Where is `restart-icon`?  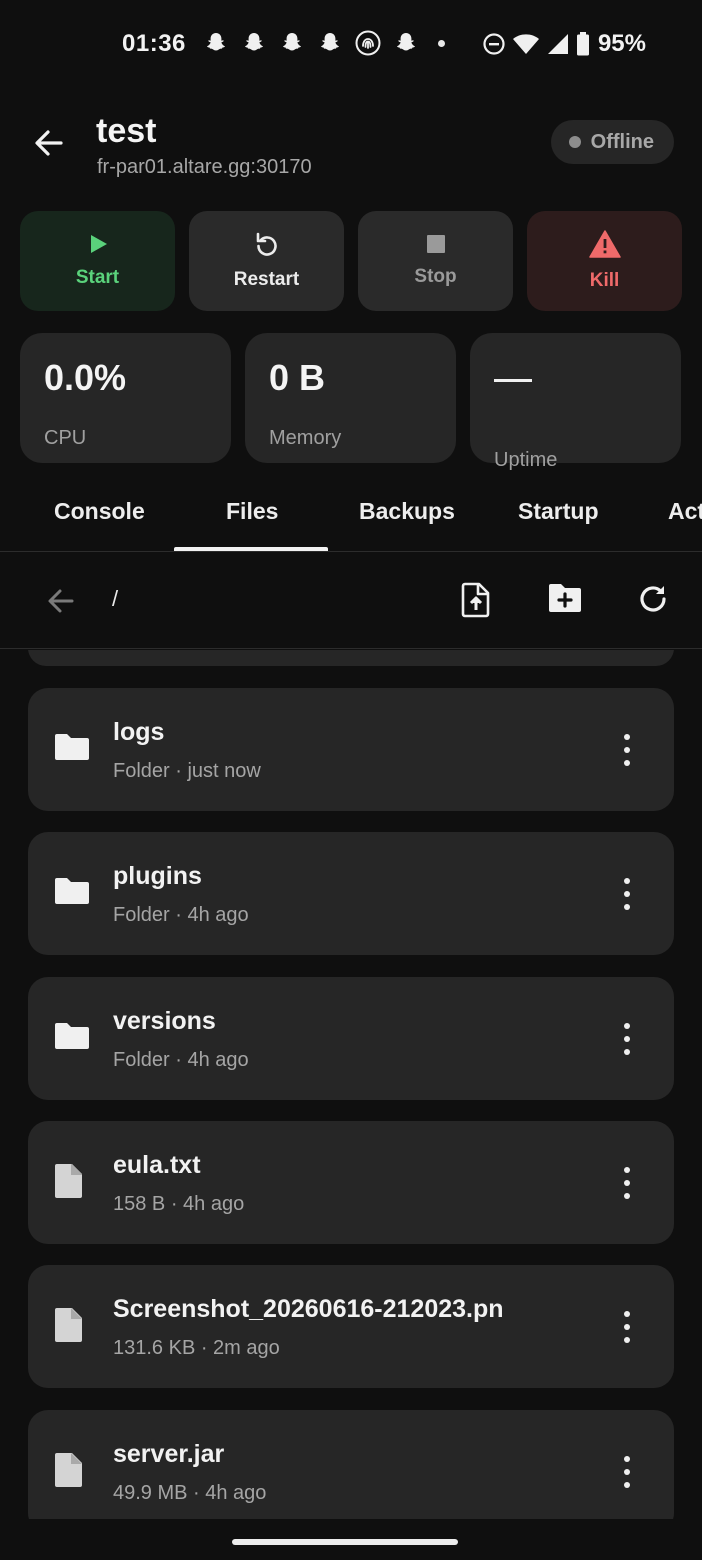
restart-icon is located at coordinates (266, 244).